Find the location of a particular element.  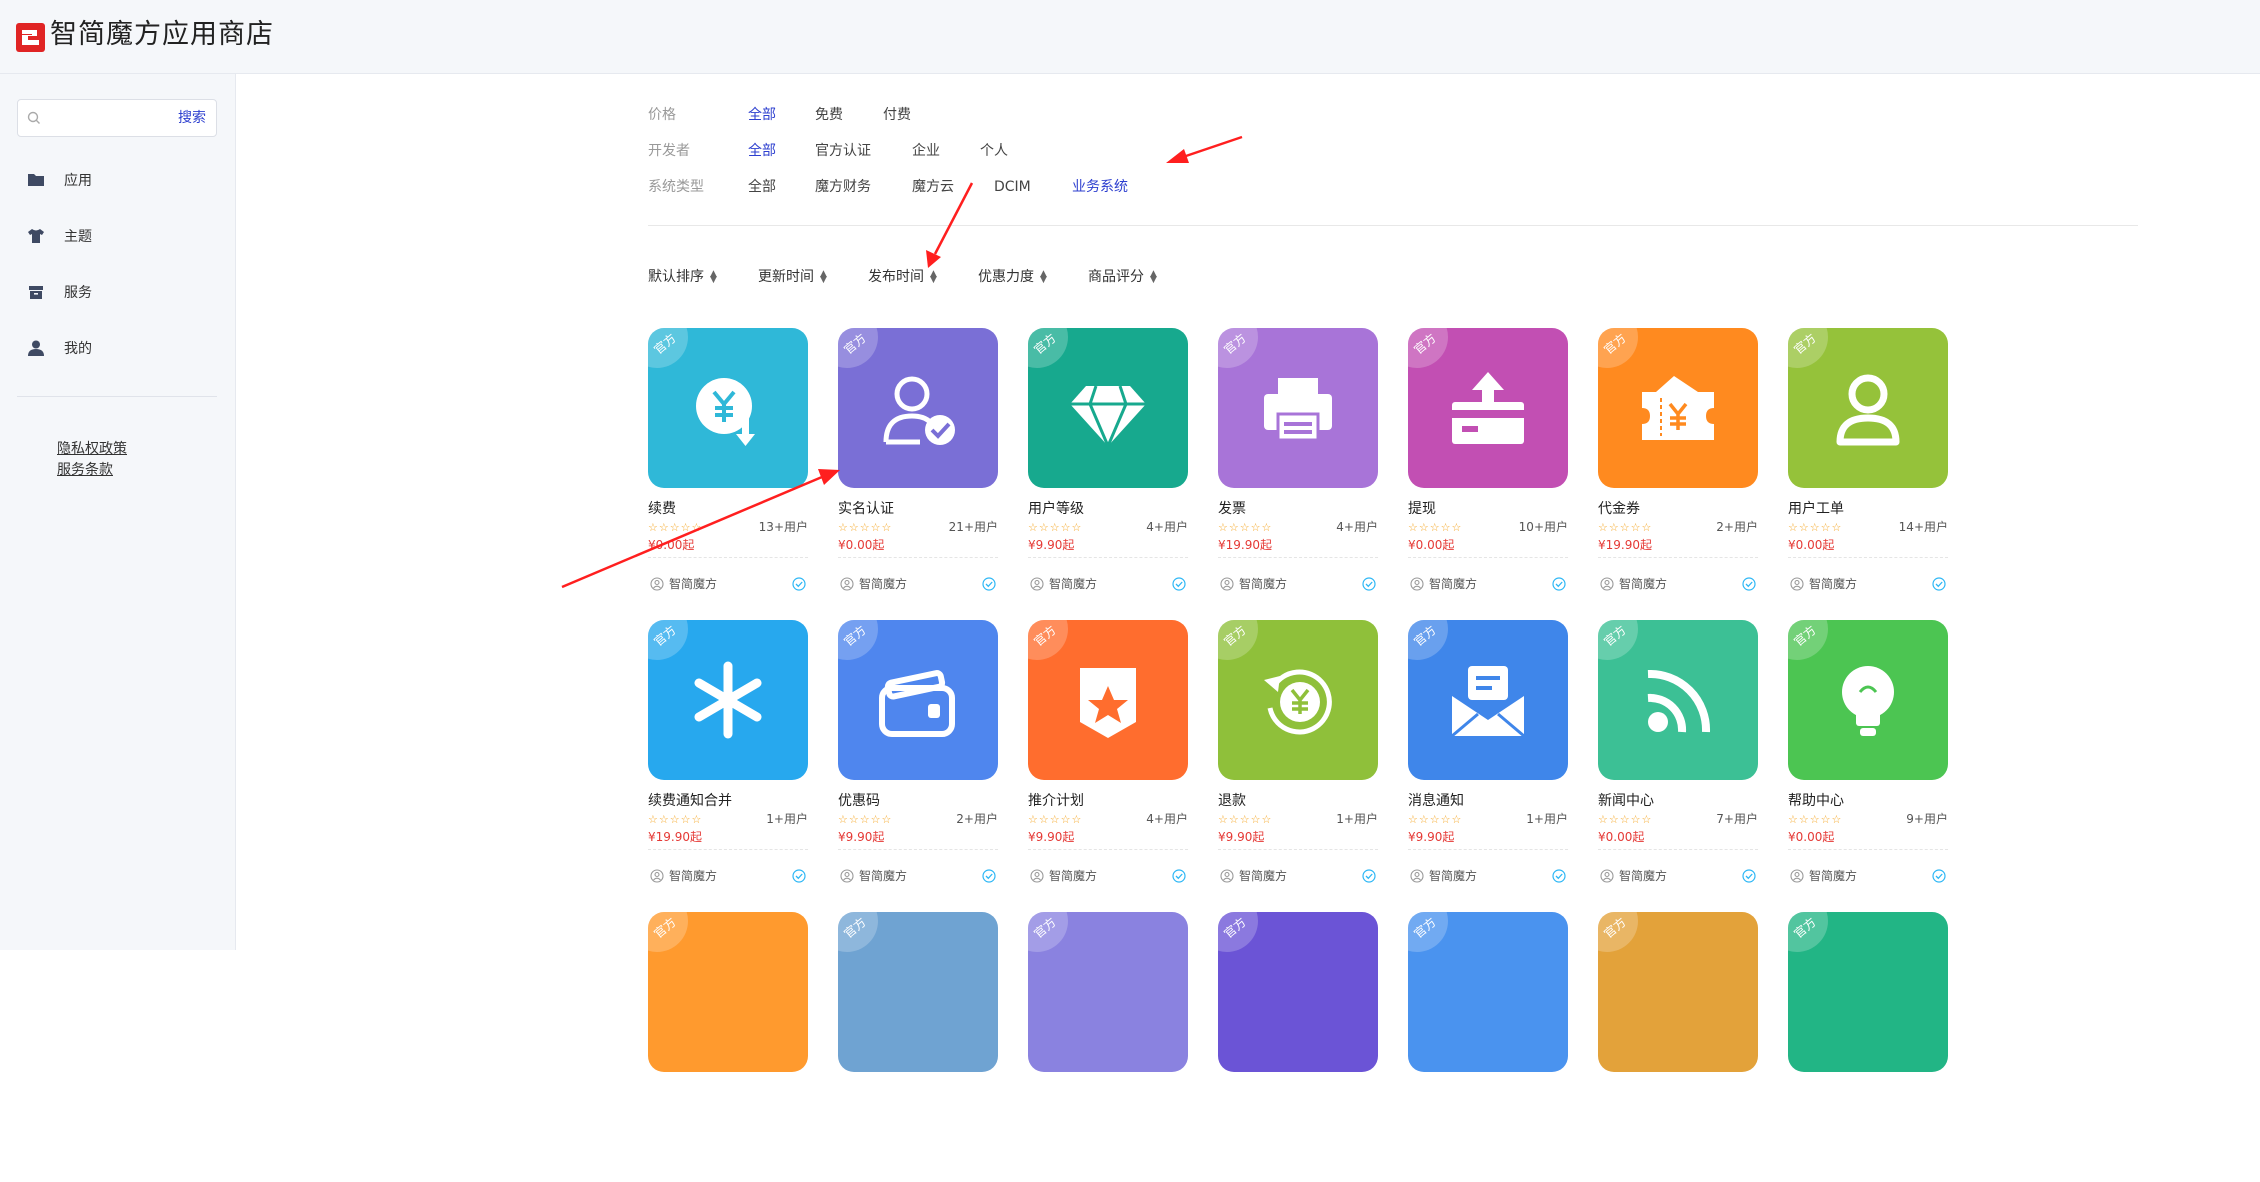

filter-option: 官方认证 is located at coordinates (843, 151).